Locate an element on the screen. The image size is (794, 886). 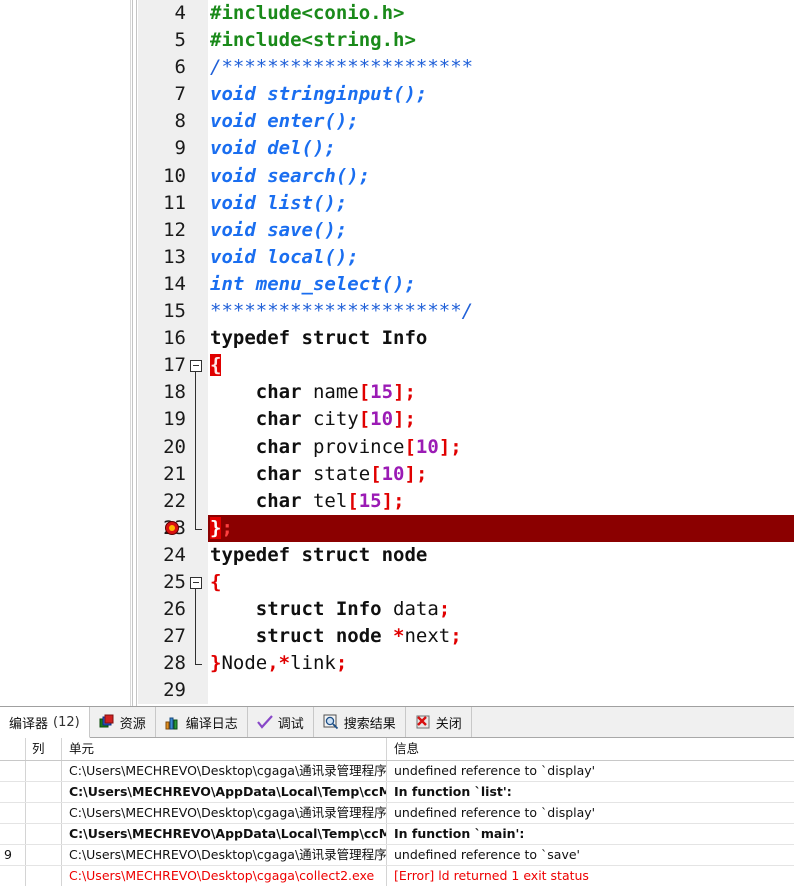
line-number: 9 is located at coordinates (173, 149).